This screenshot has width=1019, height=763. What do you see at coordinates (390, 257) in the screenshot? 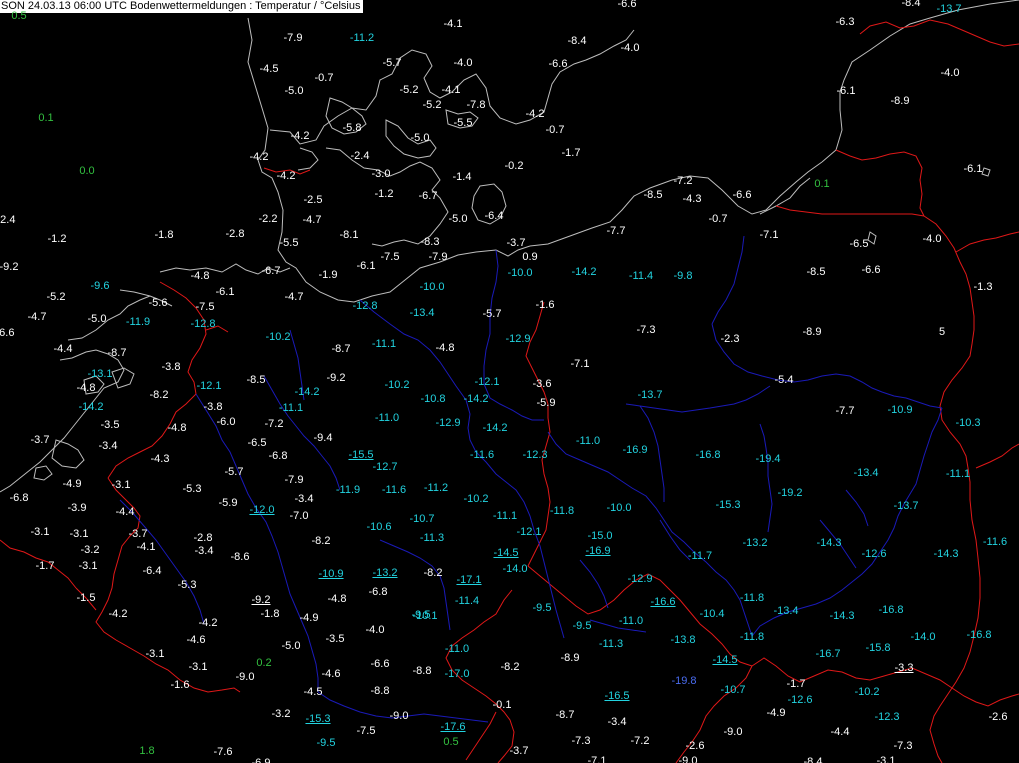
I see `temperature-reading: -7.5` at bounding box center [390, 257].